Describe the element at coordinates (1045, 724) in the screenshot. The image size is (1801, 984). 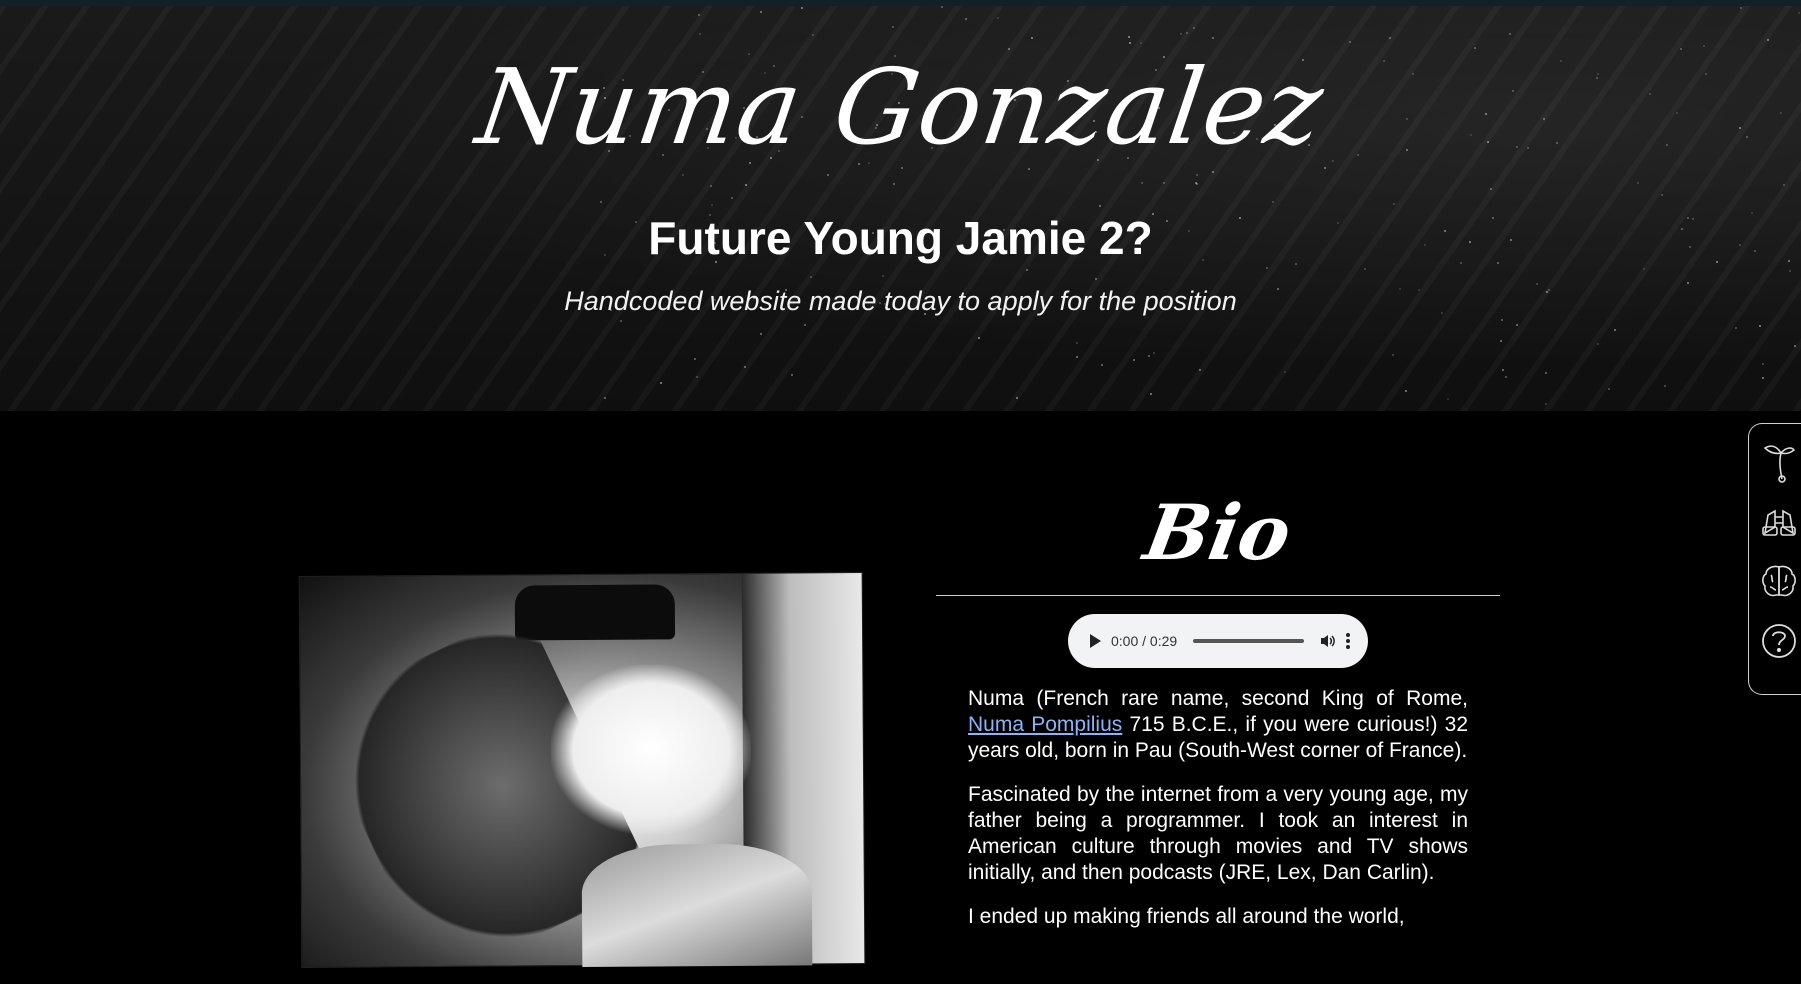
I see `numa-pompilius-link: Numa Pompilius` at that location.